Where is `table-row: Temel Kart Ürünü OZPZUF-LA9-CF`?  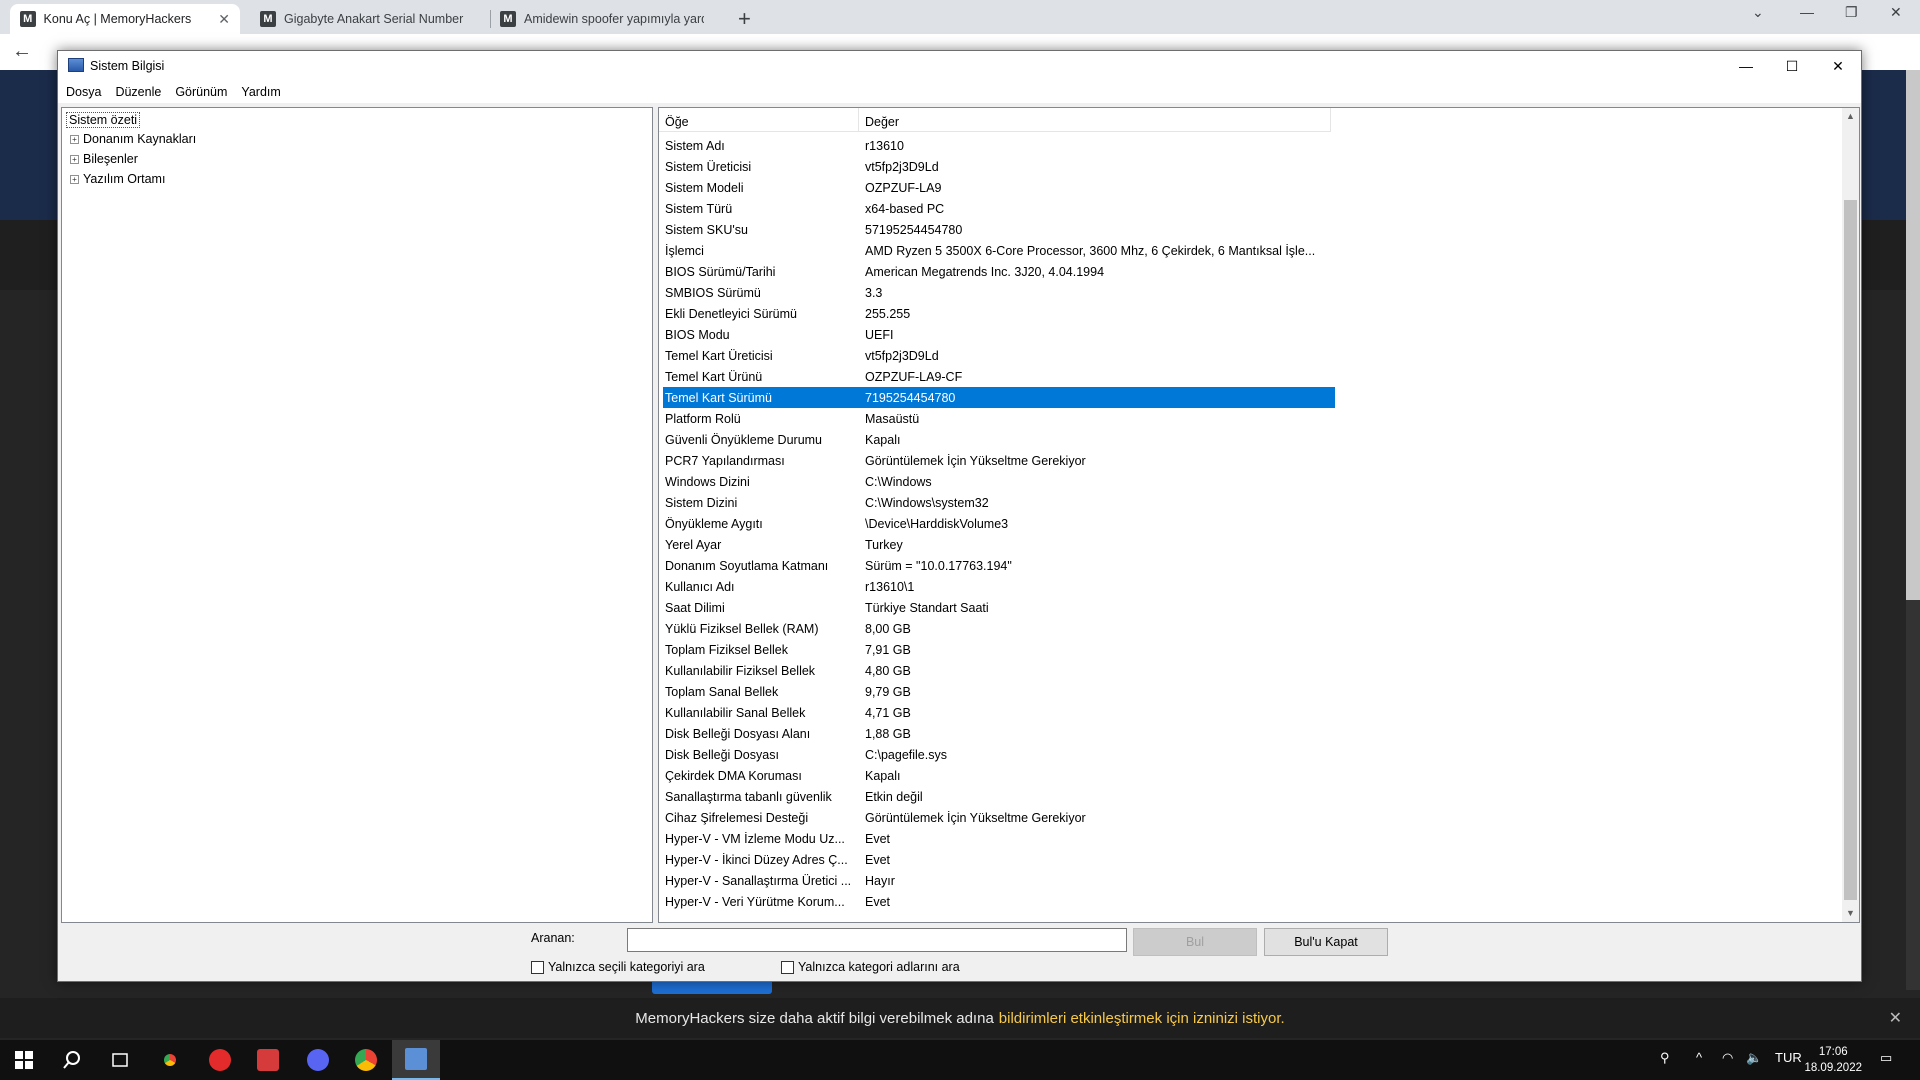
table-row: Temel Kart Ürünü OZPZUF-LA9-CF is located at coordinates (999, 376).